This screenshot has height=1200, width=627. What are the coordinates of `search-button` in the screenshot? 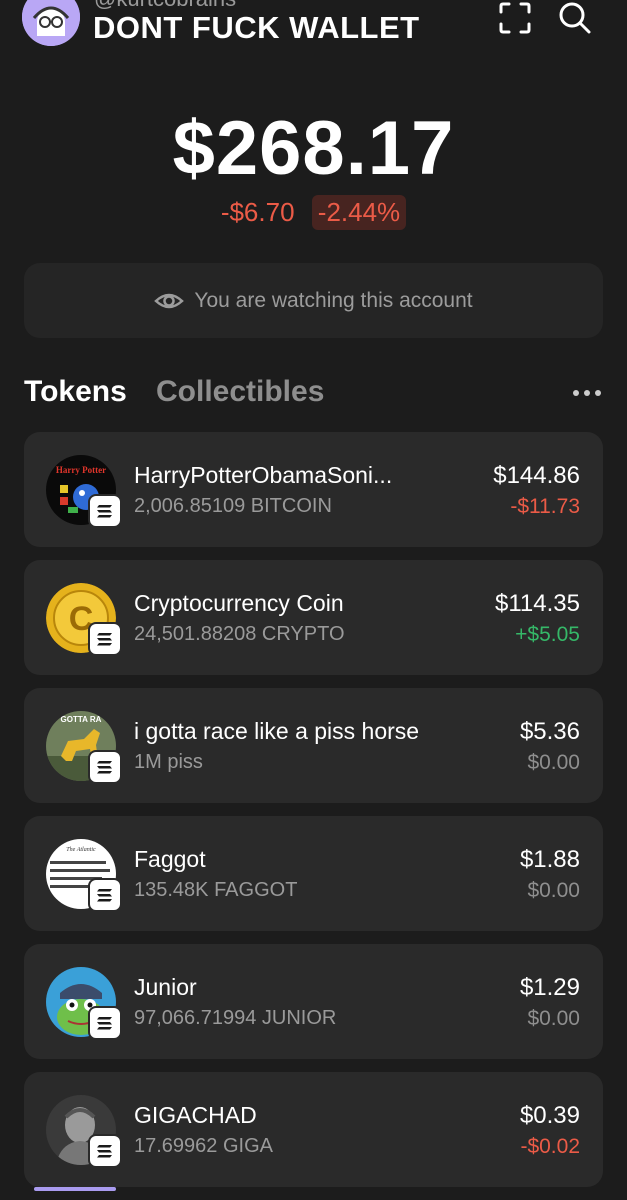 It's located at (575, 18).